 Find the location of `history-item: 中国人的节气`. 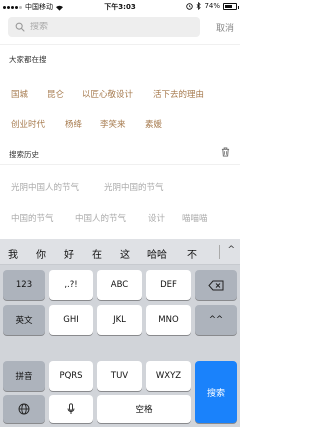

history-item: 中国人的节气 is located at coordinates (100, 218).